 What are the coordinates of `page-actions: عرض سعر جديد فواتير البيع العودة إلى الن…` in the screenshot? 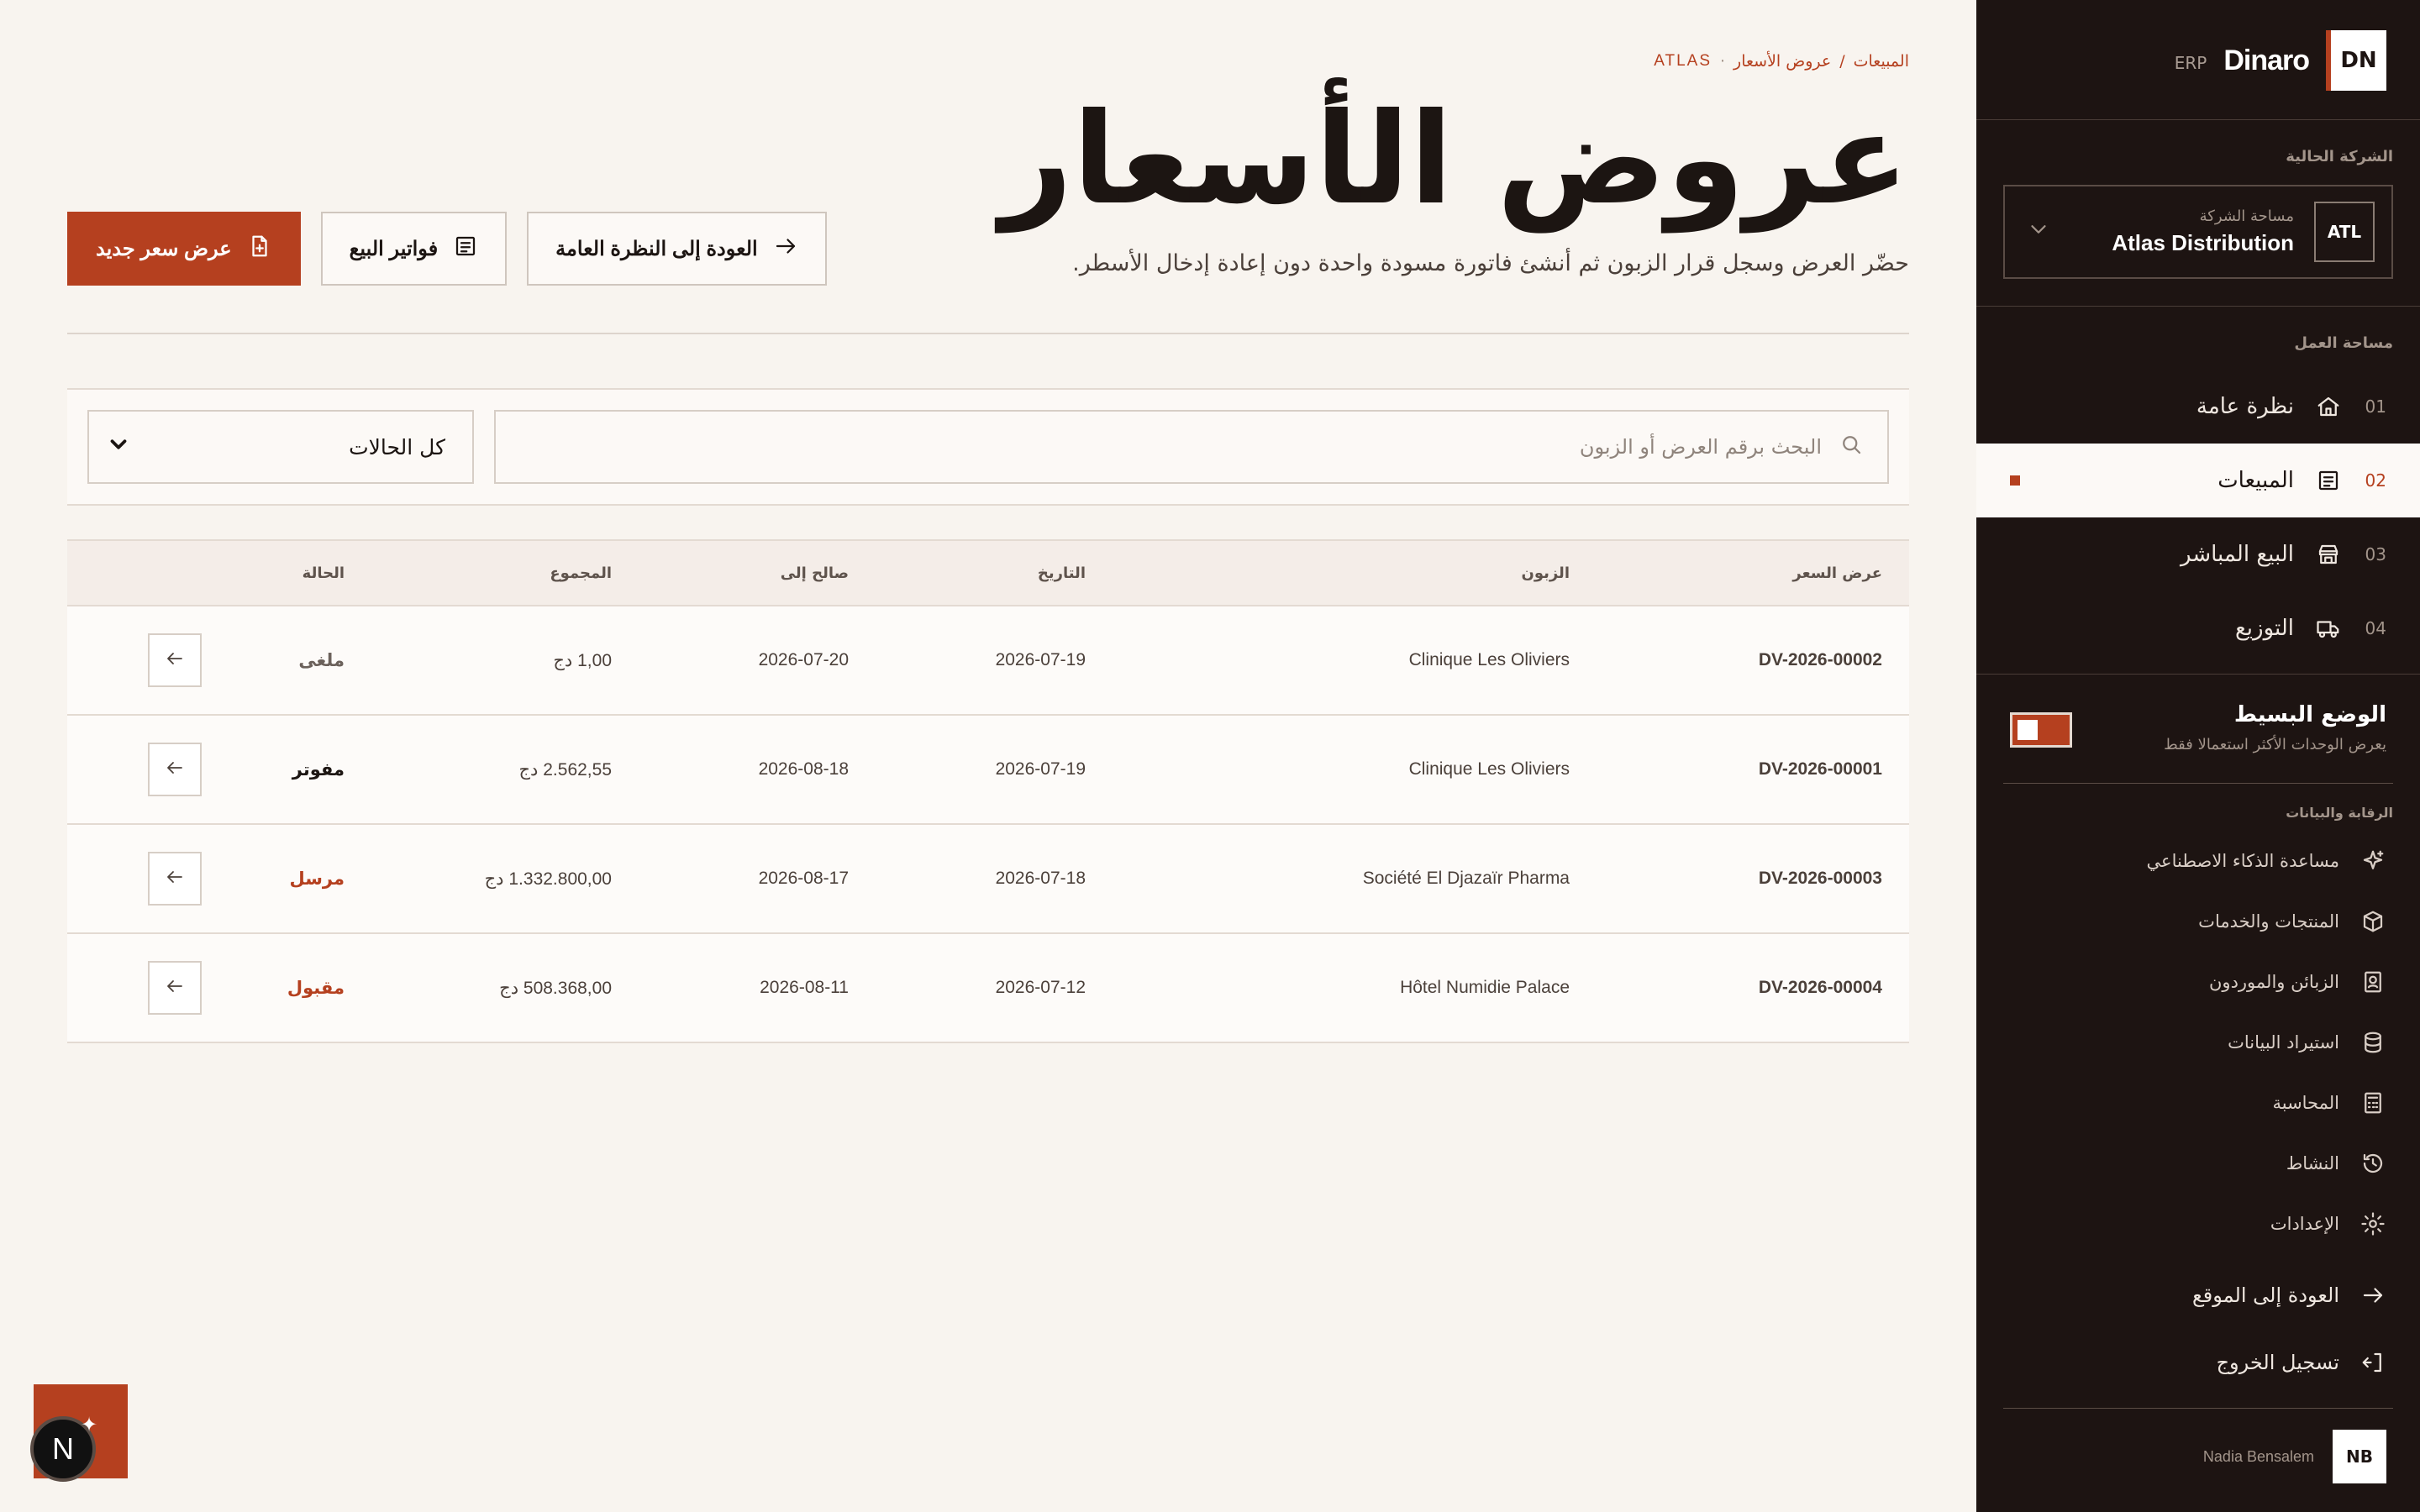 It's located at (447, 249).